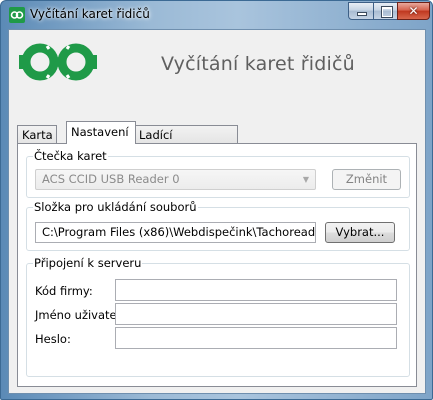 The width and height of the screenshot is (433, 400). What do you see at coordinates (305, 179) in the screenshot?
I see `chevron-down-icon: ▼` at bounding box center [305, 179].